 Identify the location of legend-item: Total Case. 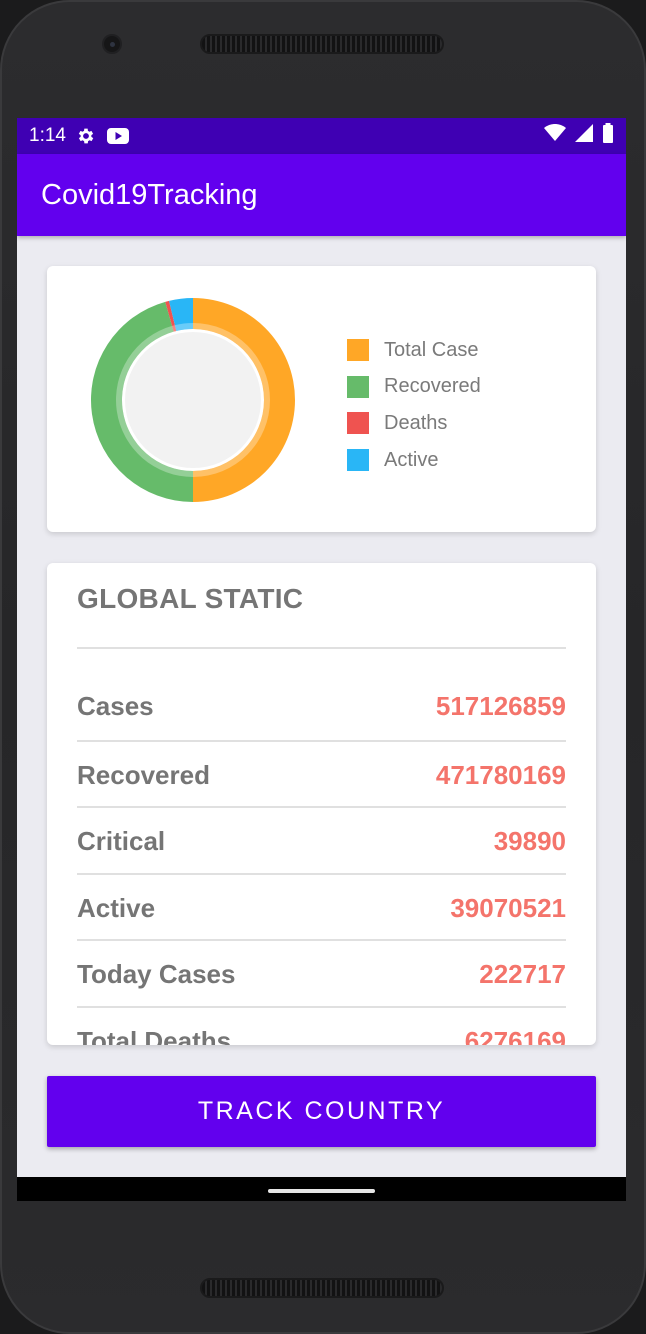
(414, 350).